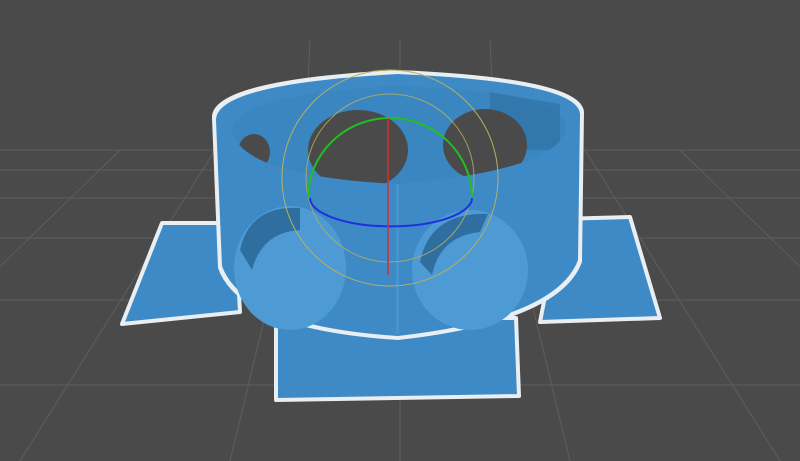 The height and width of the screenshot is (461, 800). Describe the element at coordinates (397, 259) in the screenshot. I see `front-facet-edge` at that location.